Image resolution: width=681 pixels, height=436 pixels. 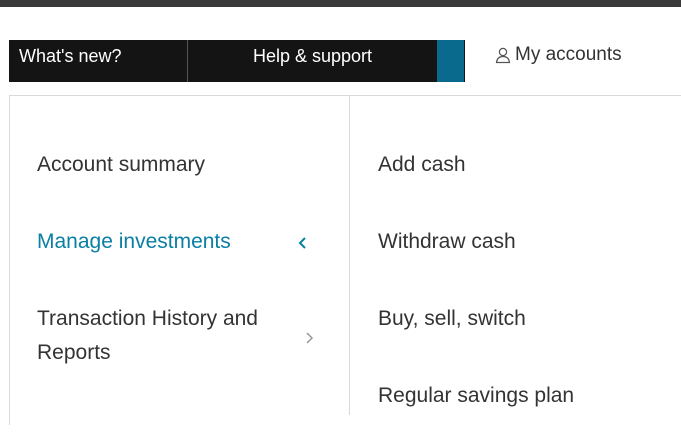 What do you see at coordinates (147, 336) in the screenshot?
I see `menu-item-transaction-history: Transaction History and Reports` at bounding box center [147, 336].